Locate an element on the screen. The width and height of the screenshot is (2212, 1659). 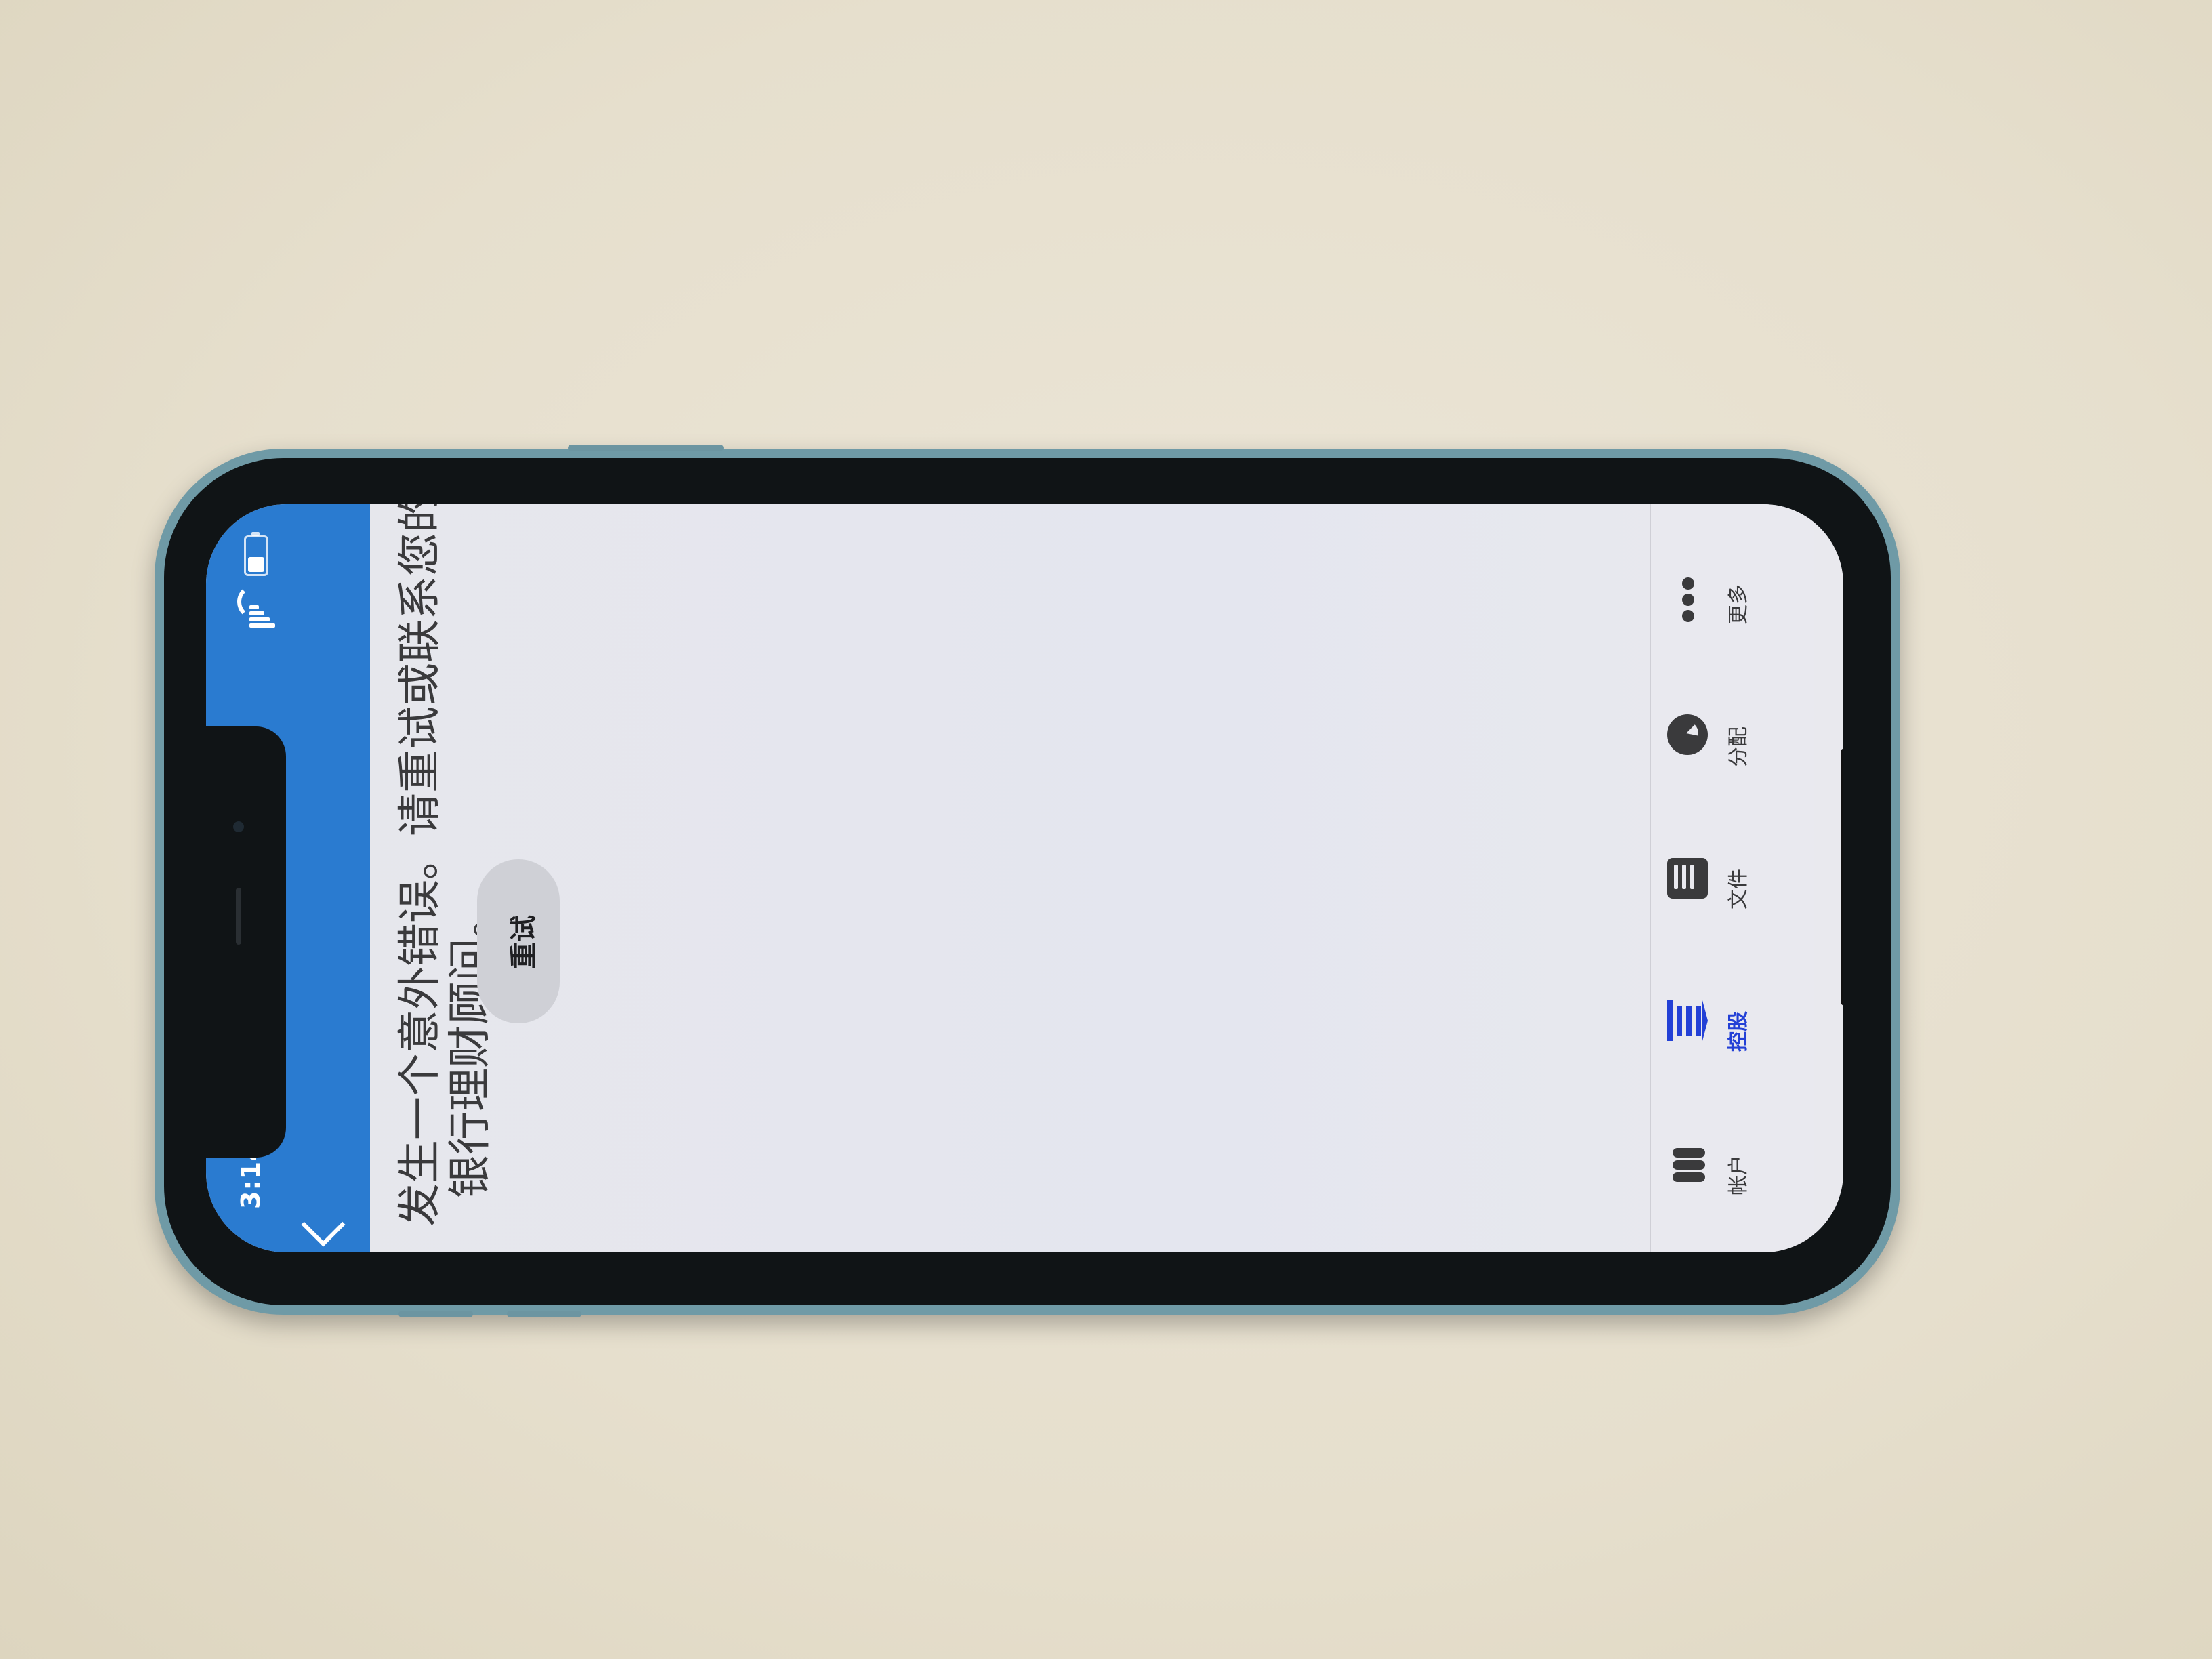
tab-bar: 帐户 控股 文件 分配 更多 is located at coordinates (1732, 878).